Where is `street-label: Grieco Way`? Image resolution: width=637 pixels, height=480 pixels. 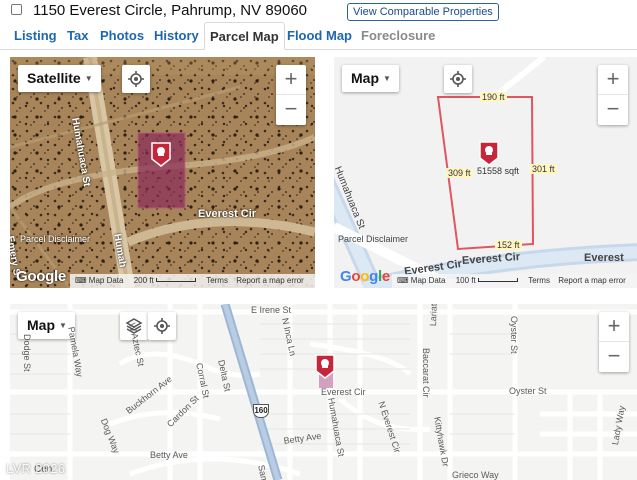
street-label: Grieco Way is located at coordinates (475, 475).